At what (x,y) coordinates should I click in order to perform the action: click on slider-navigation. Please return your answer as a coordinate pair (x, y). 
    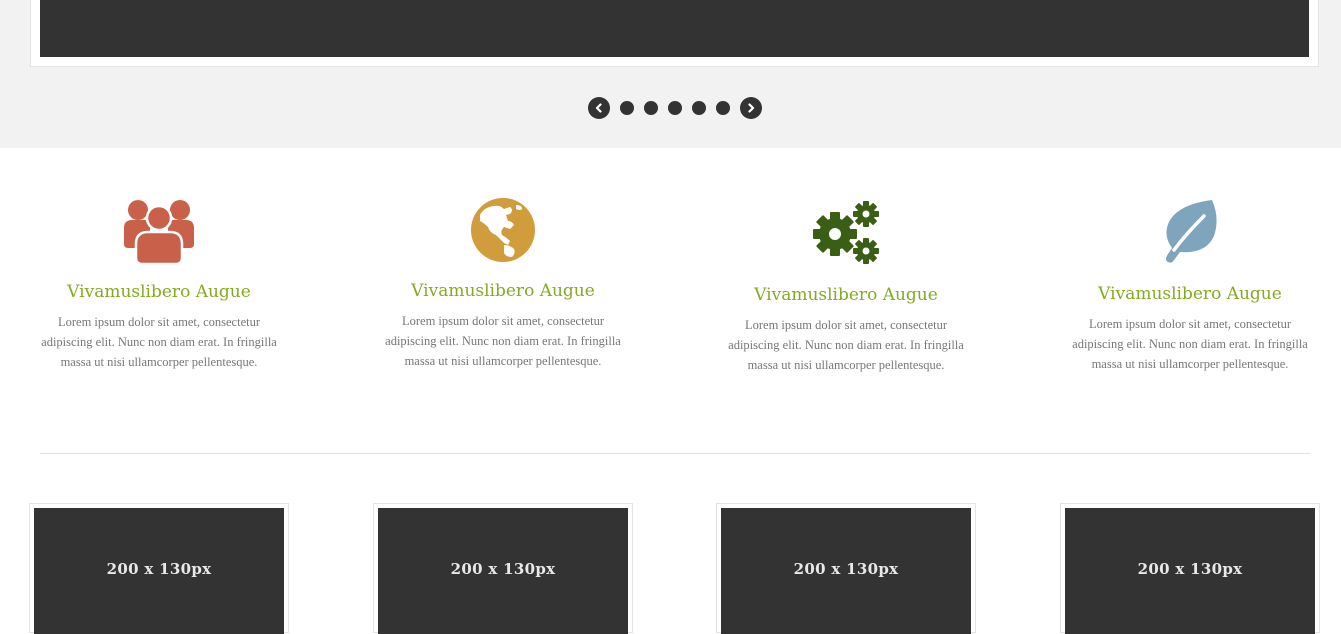
    Looking at the image, I should click on (675, 108).